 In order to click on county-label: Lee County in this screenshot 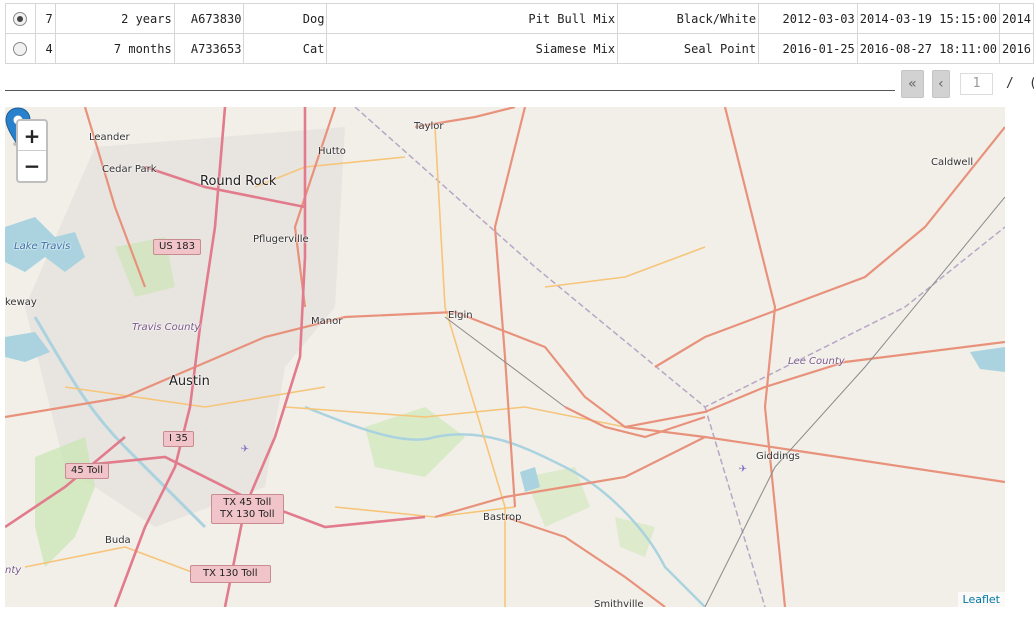, I will do `click(816, 361)`.